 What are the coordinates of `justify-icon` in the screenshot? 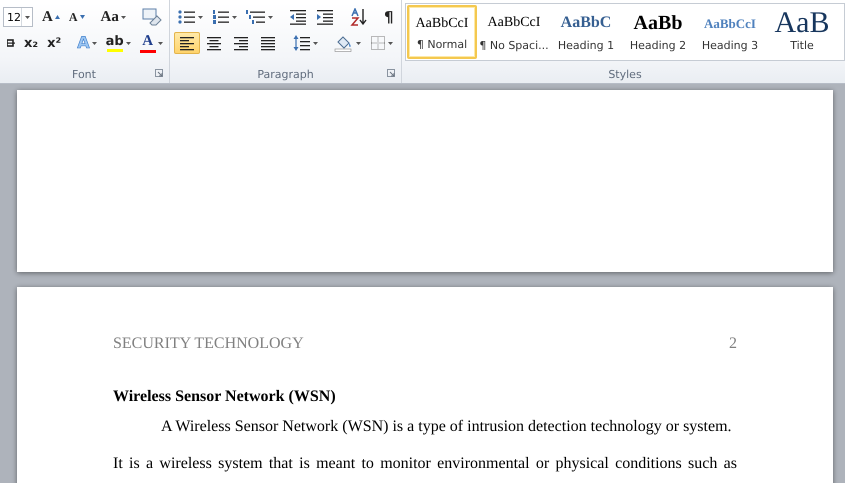 It's located at (268, 43).